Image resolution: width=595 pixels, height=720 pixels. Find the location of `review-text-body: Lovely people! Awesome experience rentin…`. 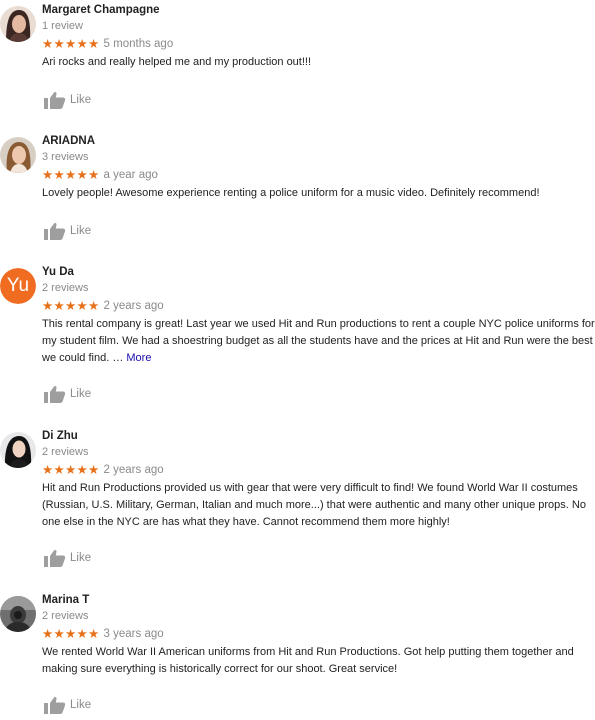

review-text-body: Lovely people! Awesome experience rentin… is located at coordinates (291, 193).